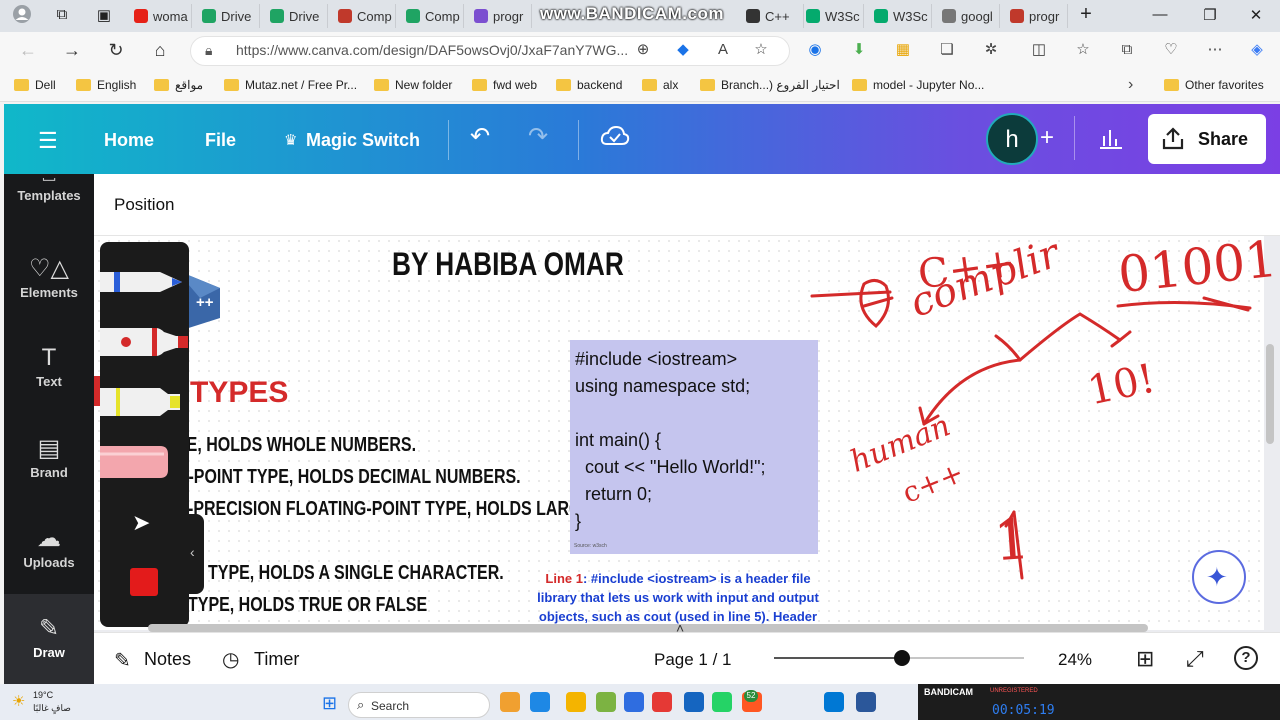  I want to click on chrome-icon, so click(606, 702).